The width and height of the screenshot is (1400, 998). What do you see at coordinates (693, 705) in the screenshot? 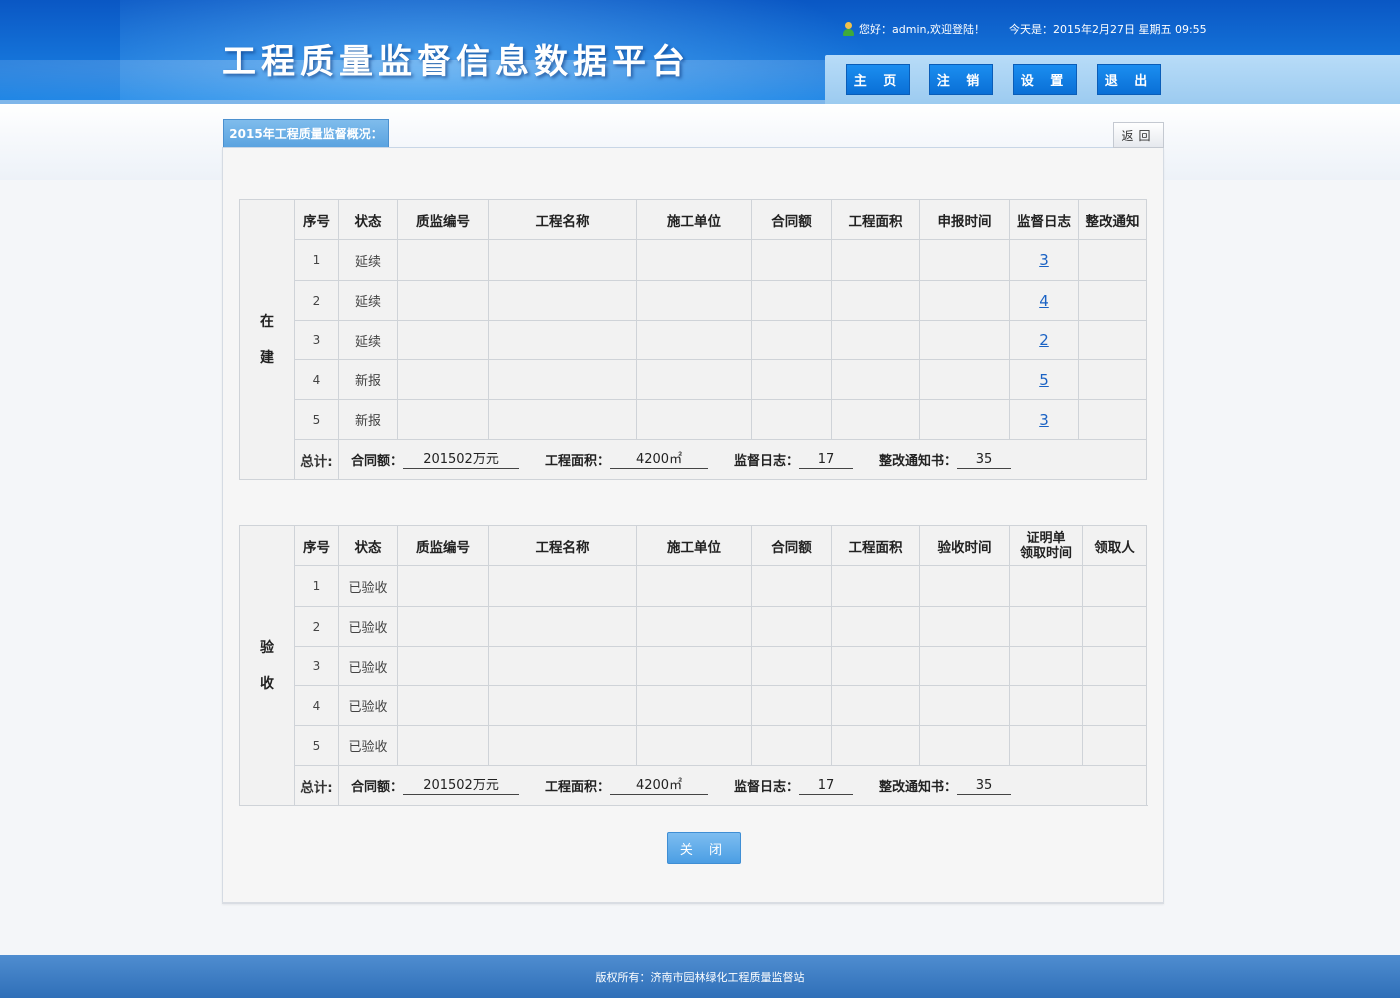
I see `table-row: 4 已验收` at bounding box center [693, 705].